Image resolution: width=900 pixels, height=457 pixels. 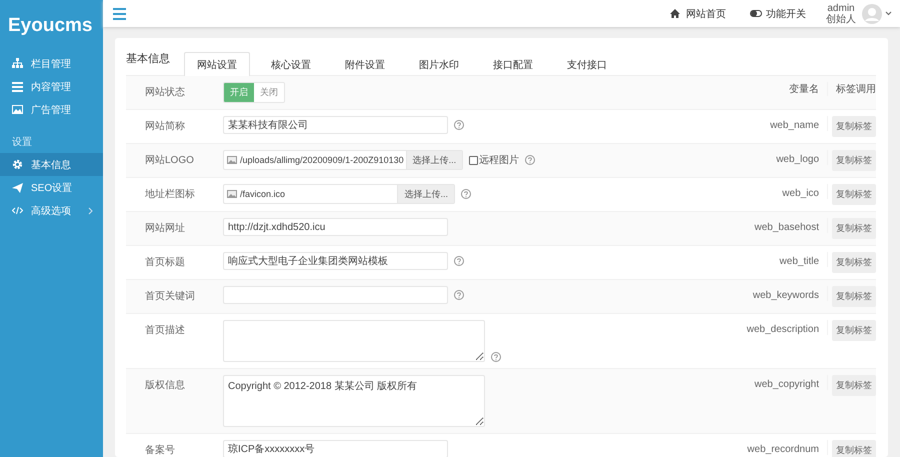 What do you see at coordinates (473, 160) in the screenshot?
I see `checkbox` at bounding box center [473, 160].